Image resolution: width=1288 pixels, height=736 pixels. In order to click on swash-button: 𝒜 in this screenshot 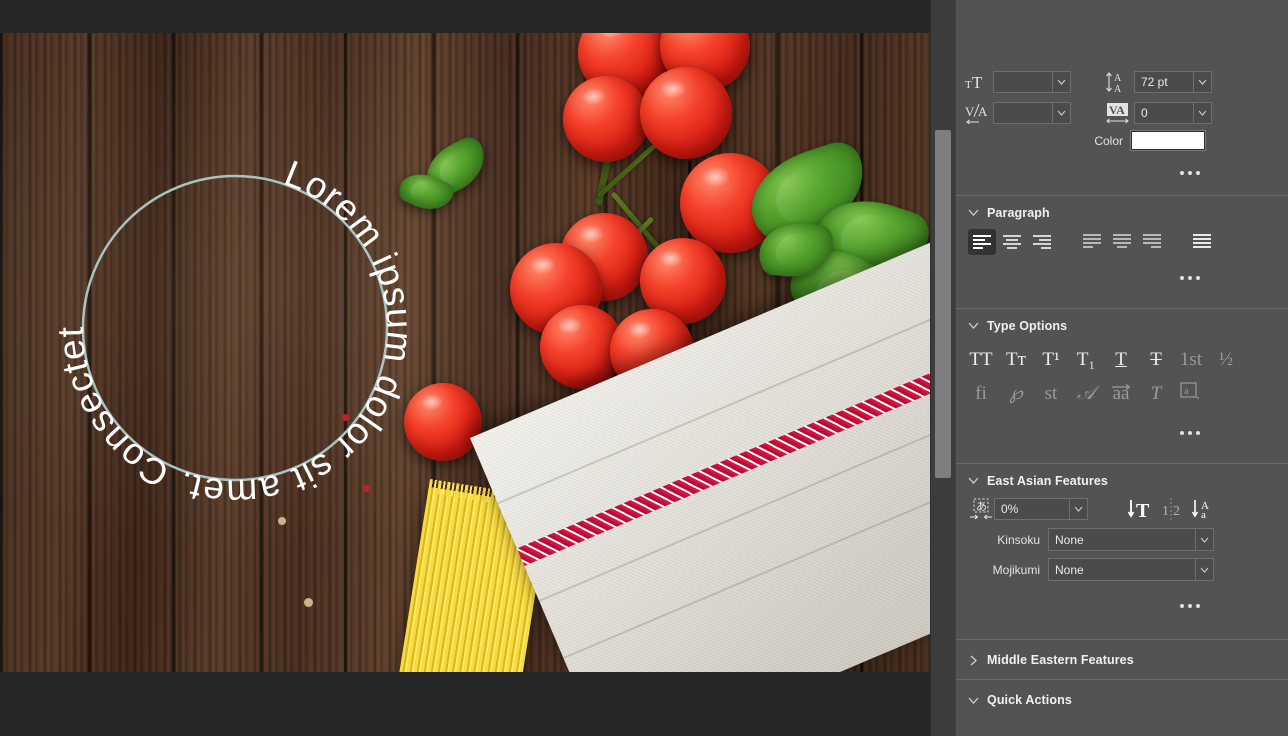, I will do `click(1086, 391)`.